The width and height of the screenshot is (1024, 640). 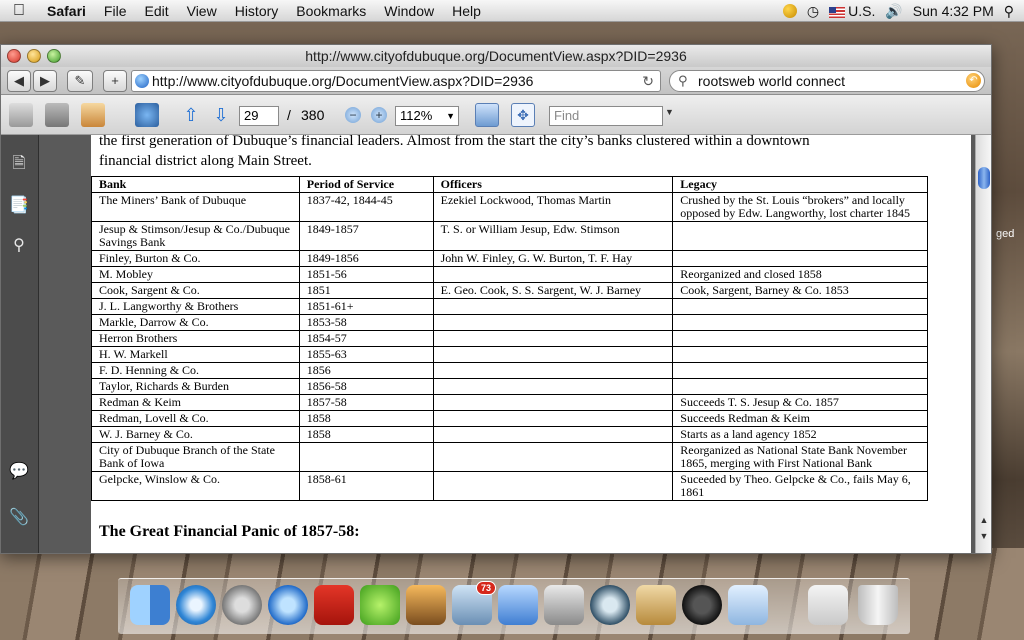 What do you see at coordinates (19, 518) in the screenshot?
I see `attachments-panel-icon: 📎` at bounding box center [19, 518].